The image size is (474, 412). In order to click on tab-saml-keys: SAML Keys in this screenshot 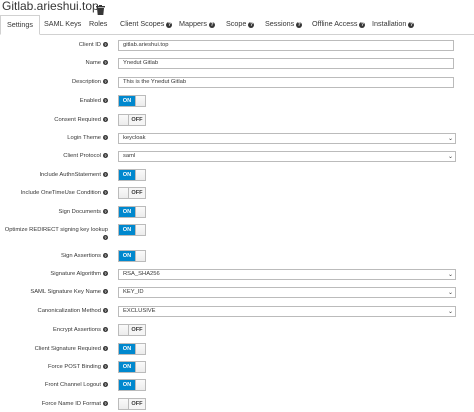, I will do `click(62, 24)`.